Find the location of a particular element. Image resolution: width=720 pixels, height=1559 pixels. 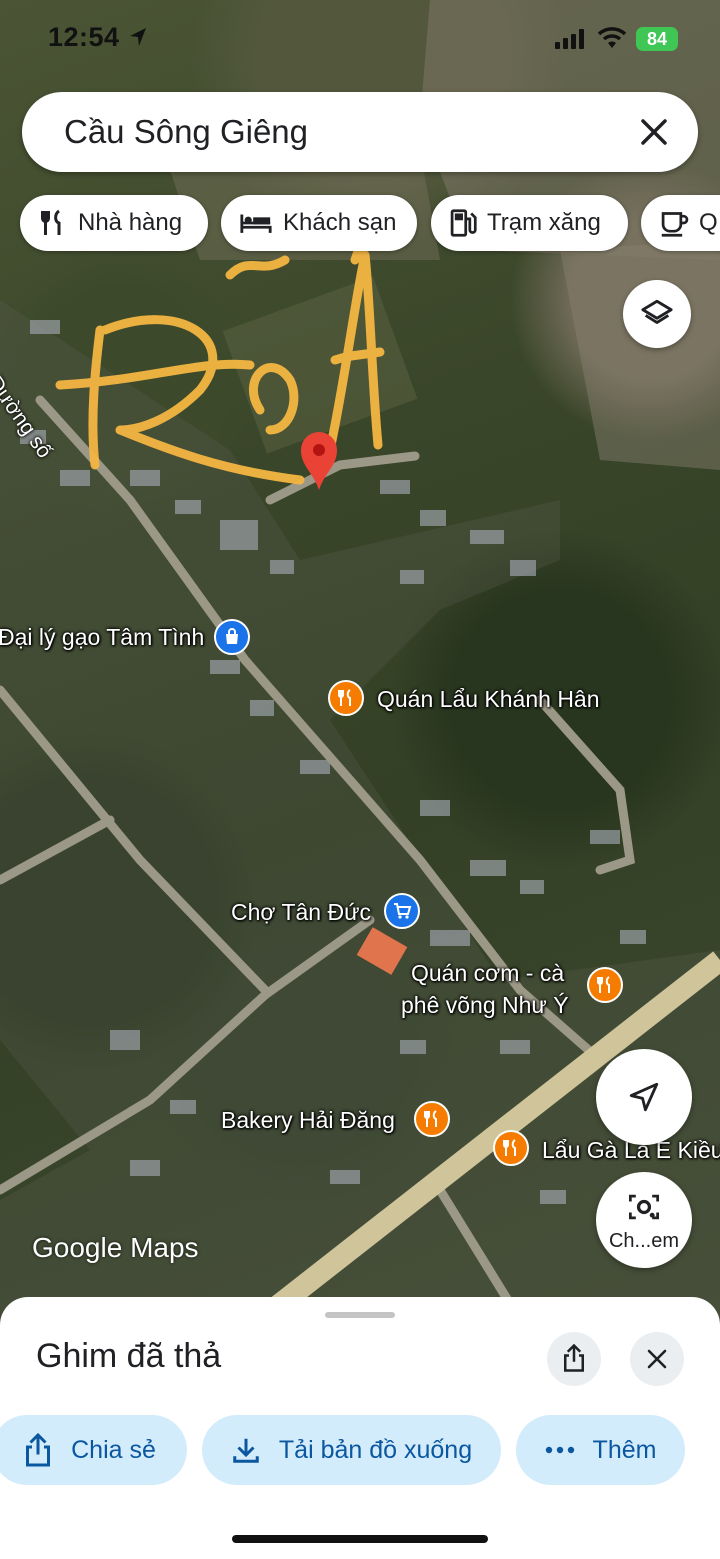

chip-coffee: Q is located at coordinates (680, 223).